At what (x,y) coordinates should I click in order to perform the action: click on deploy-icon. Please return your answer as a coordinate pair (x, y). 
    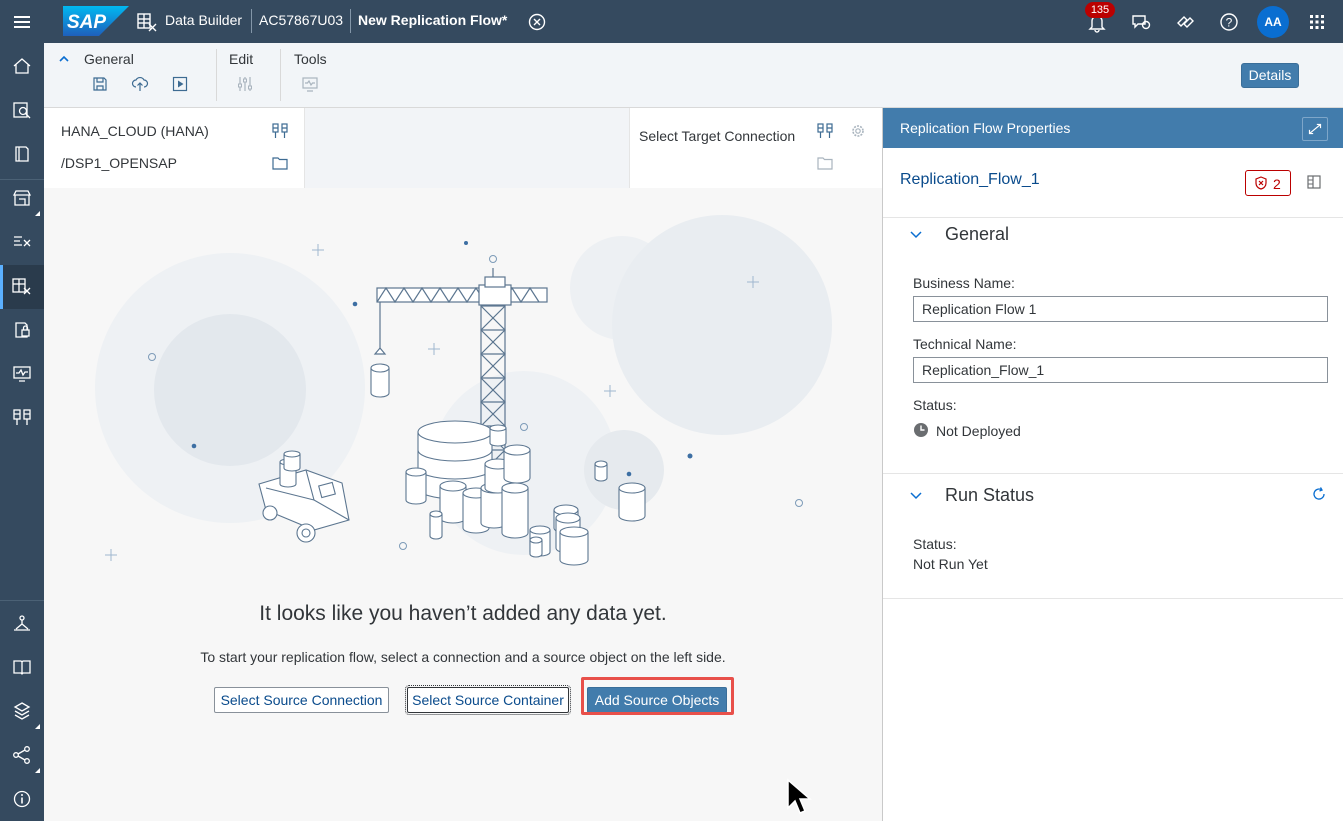
    Looking at the image, I should click on (140, 84).